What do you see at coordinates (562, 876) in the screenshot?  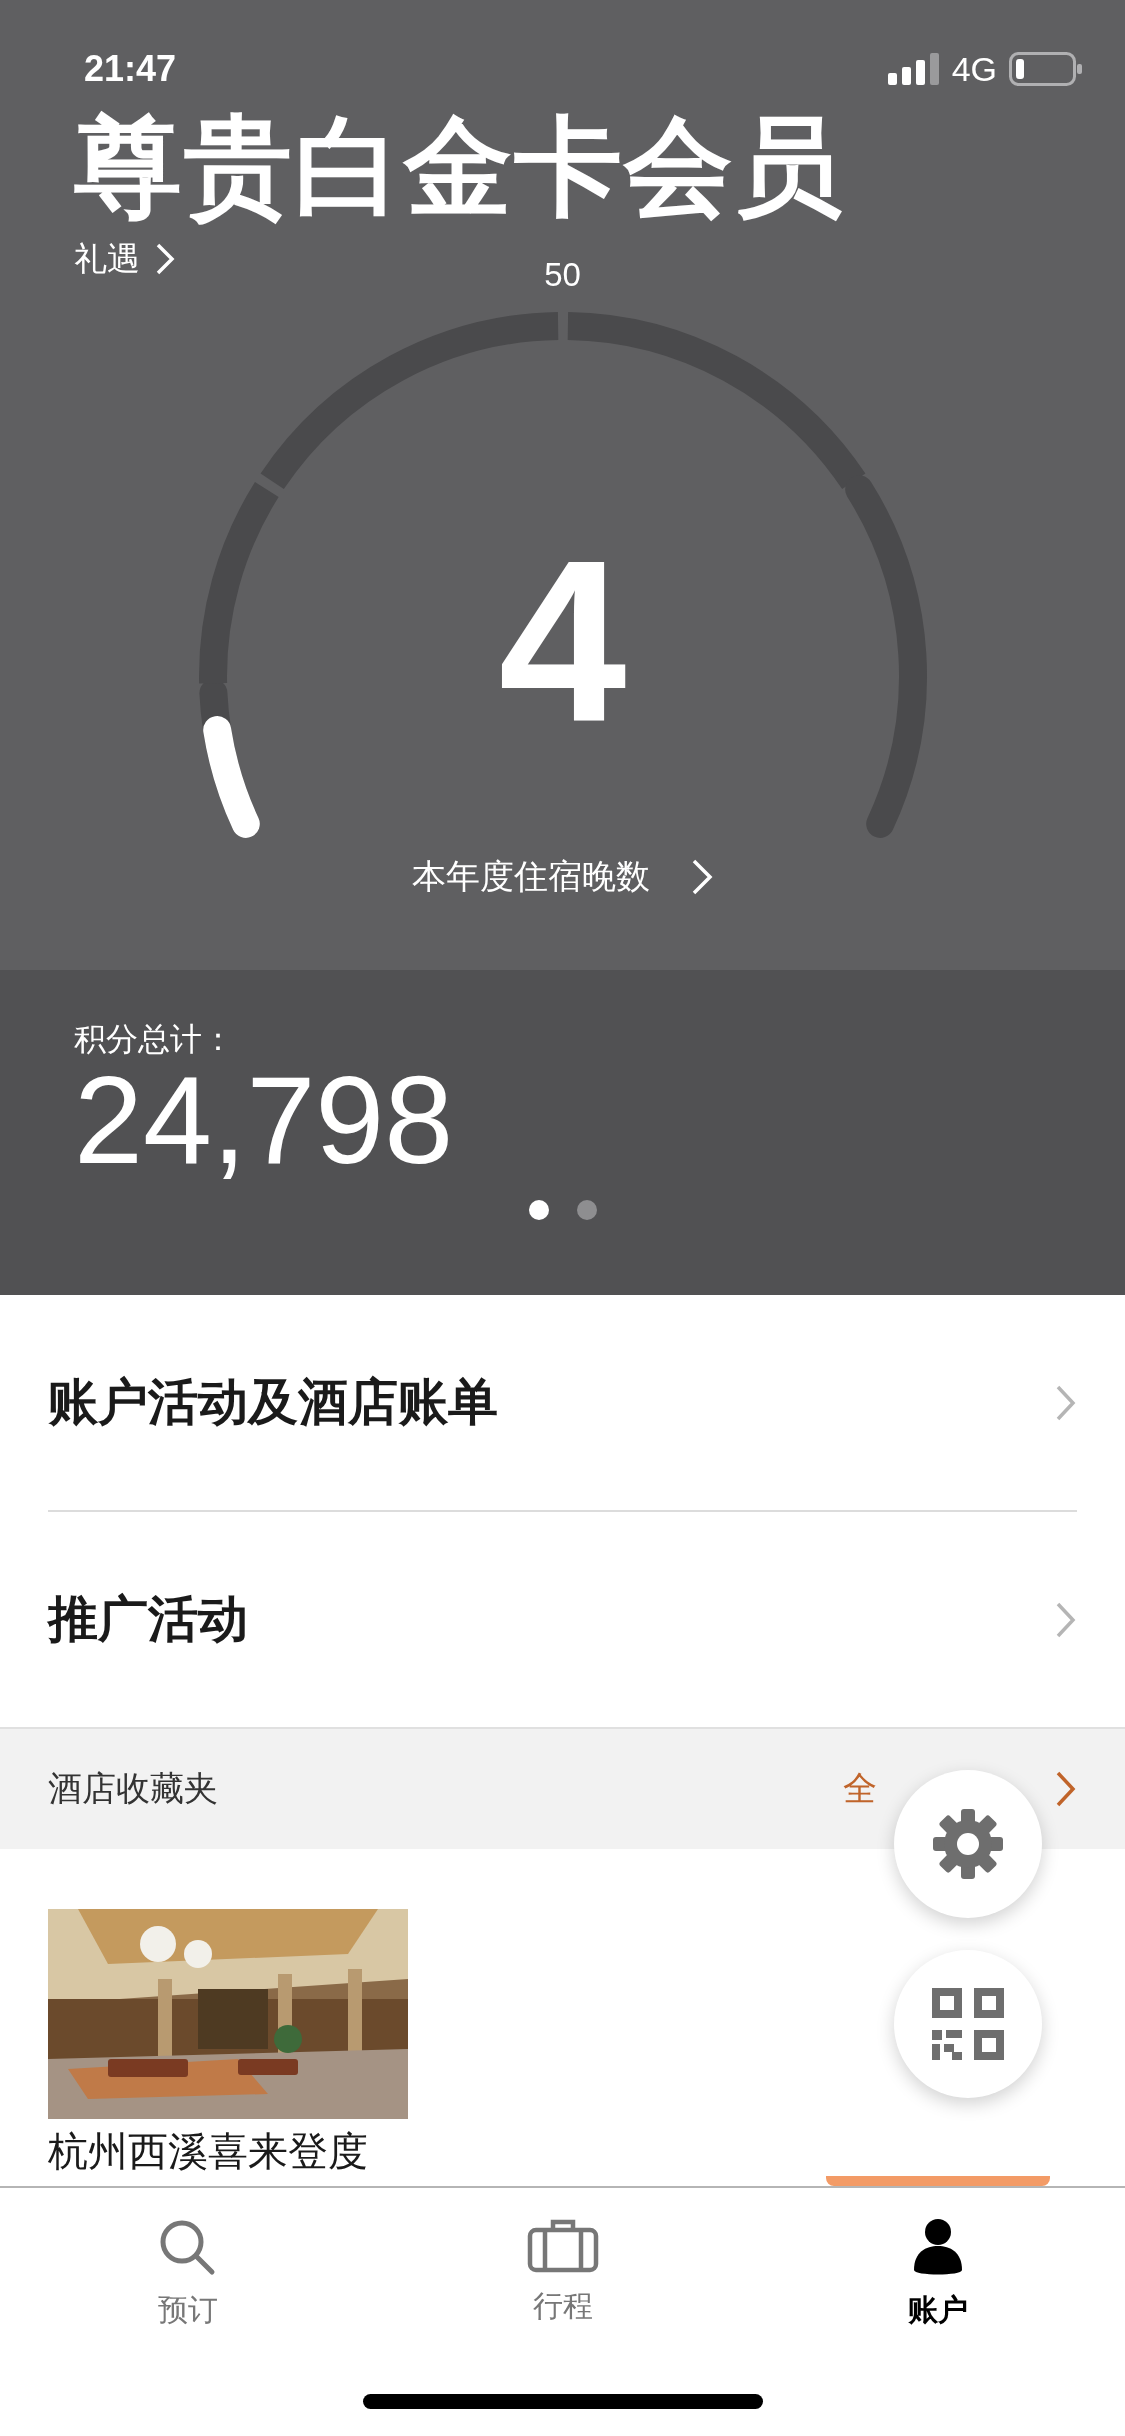 I see `nights-link: 本年度住宿晚数` at bounding box center [562, 876].